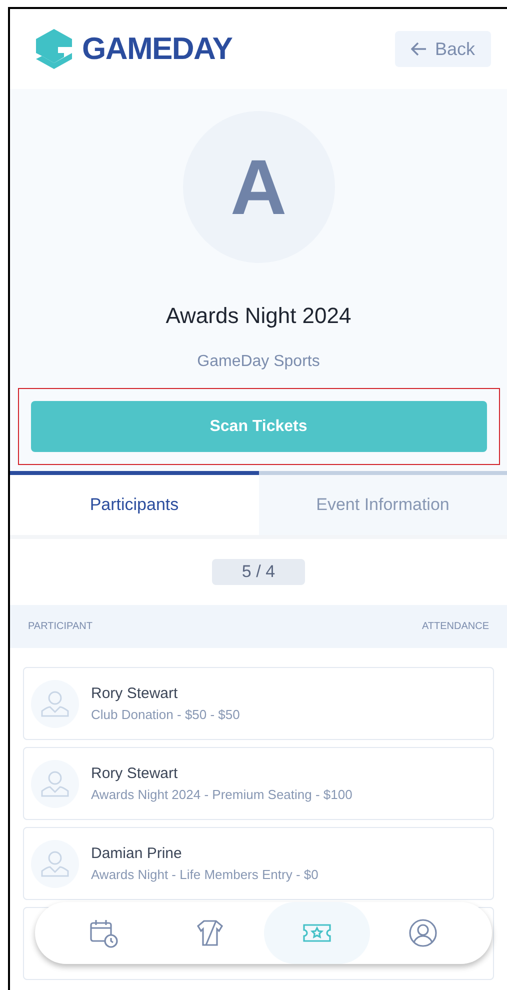  Describe the element at coordinates (157, 49) in the screenshot. I see `gameday-logo-text: GAMEDAY` at that location.